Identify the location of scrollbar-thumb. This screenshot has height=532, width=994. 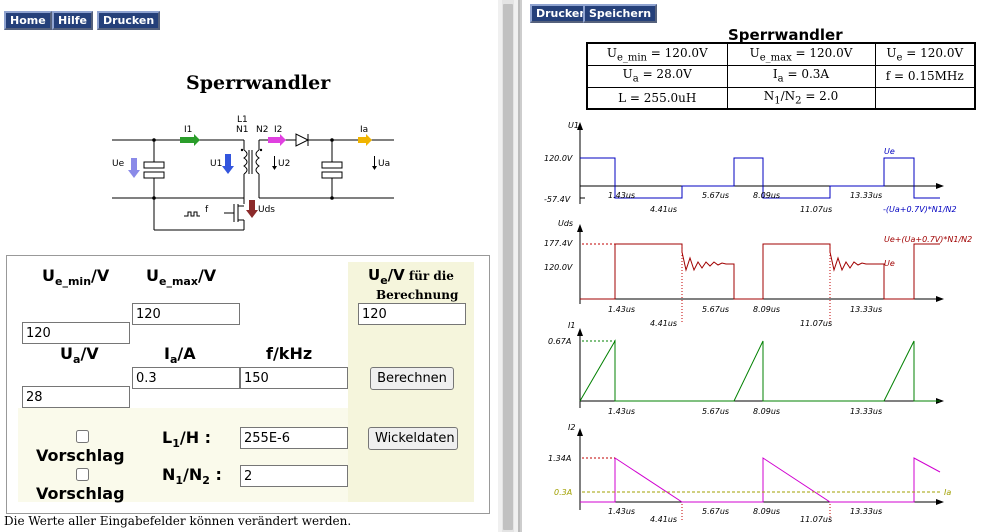
(508, 267).